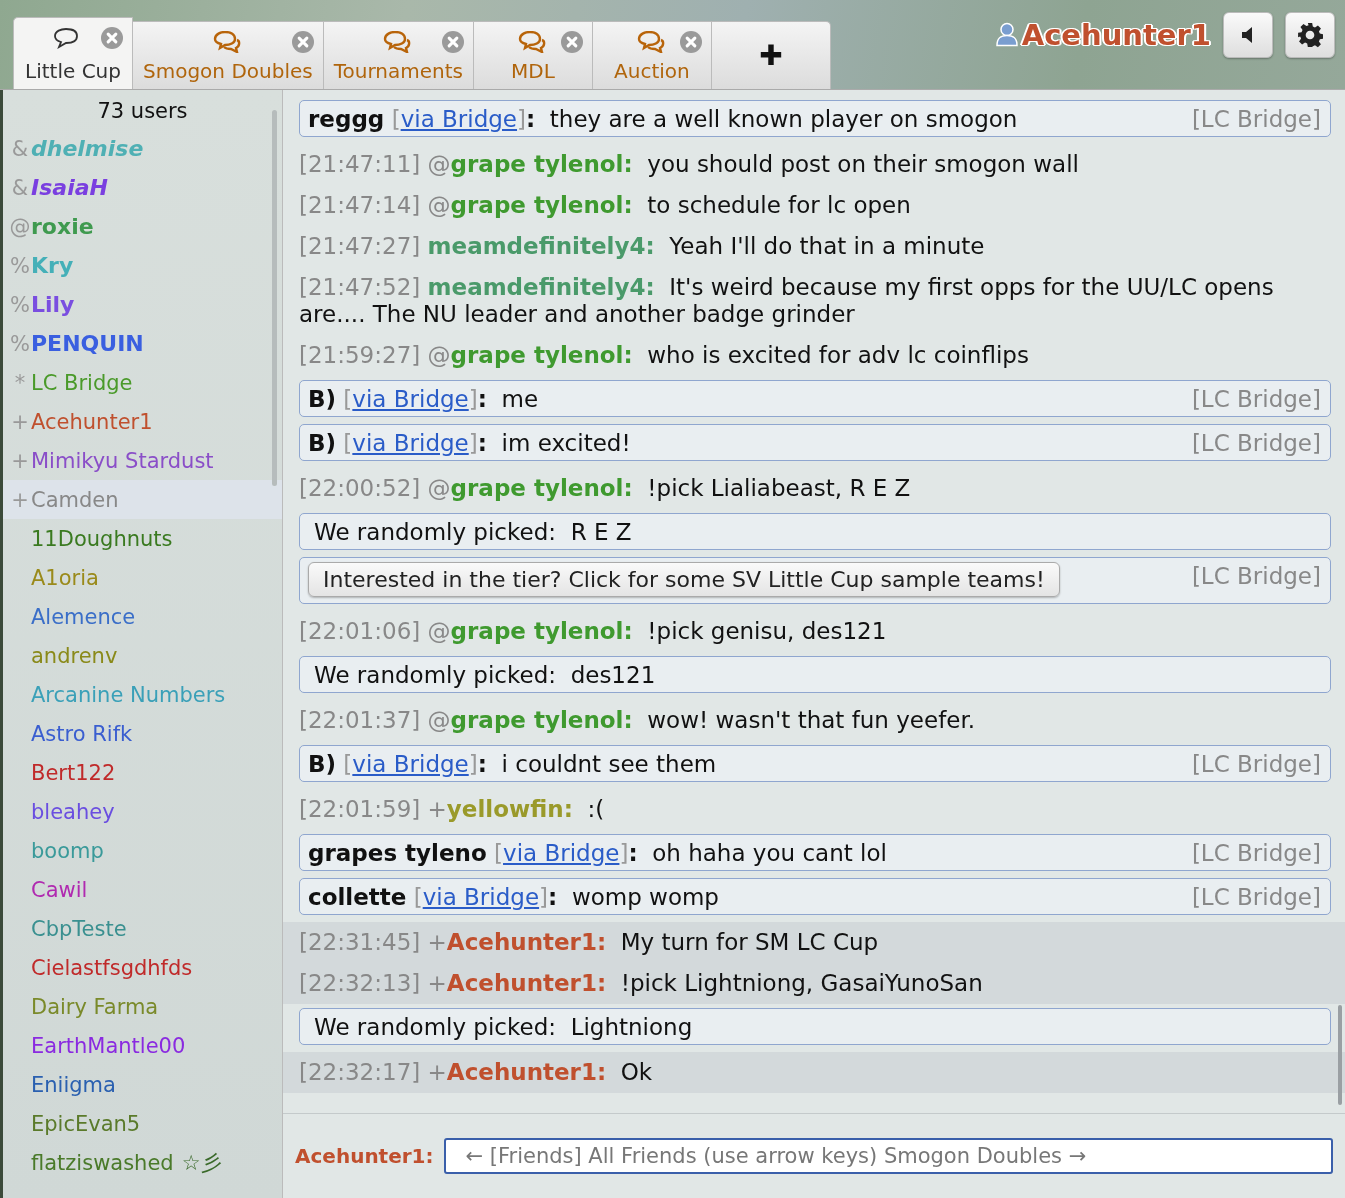  I want to click on user-list-item: @roxie, so click(142, 226).